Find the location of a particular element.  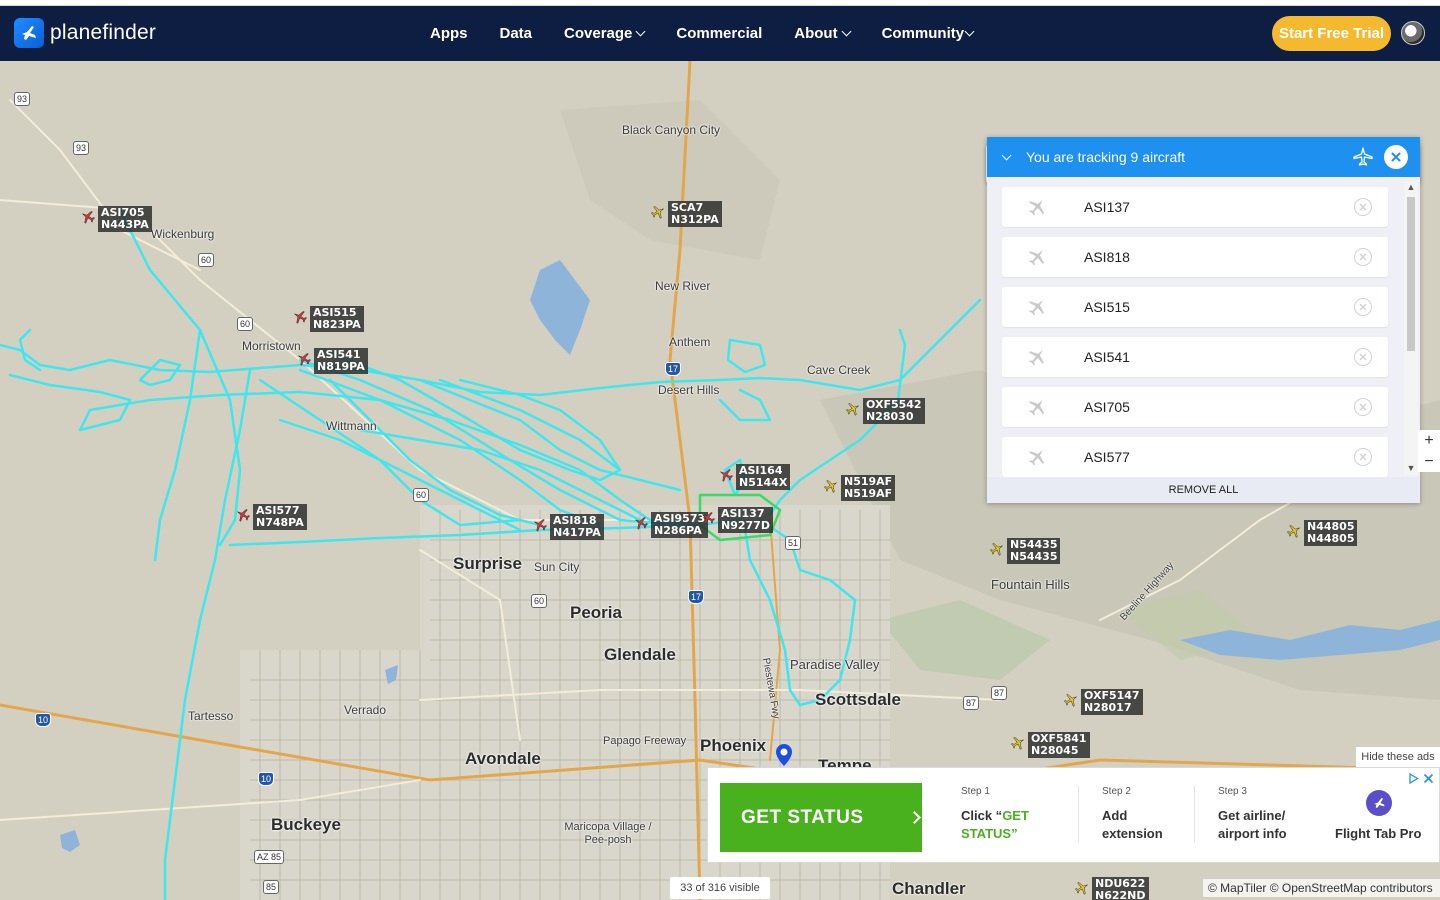

tracked-aircraft-row: ASI541 is located at coordinates (1195, 357).